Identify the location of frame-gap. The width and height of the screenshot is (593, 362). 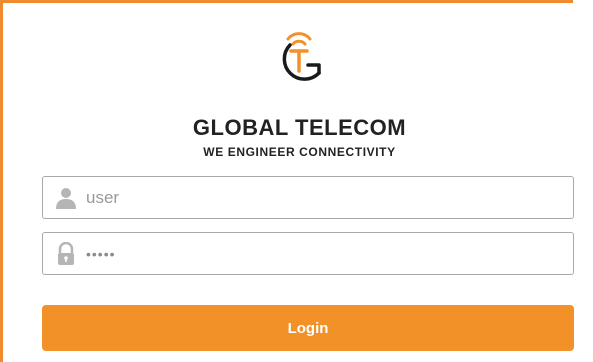
(583, 1).